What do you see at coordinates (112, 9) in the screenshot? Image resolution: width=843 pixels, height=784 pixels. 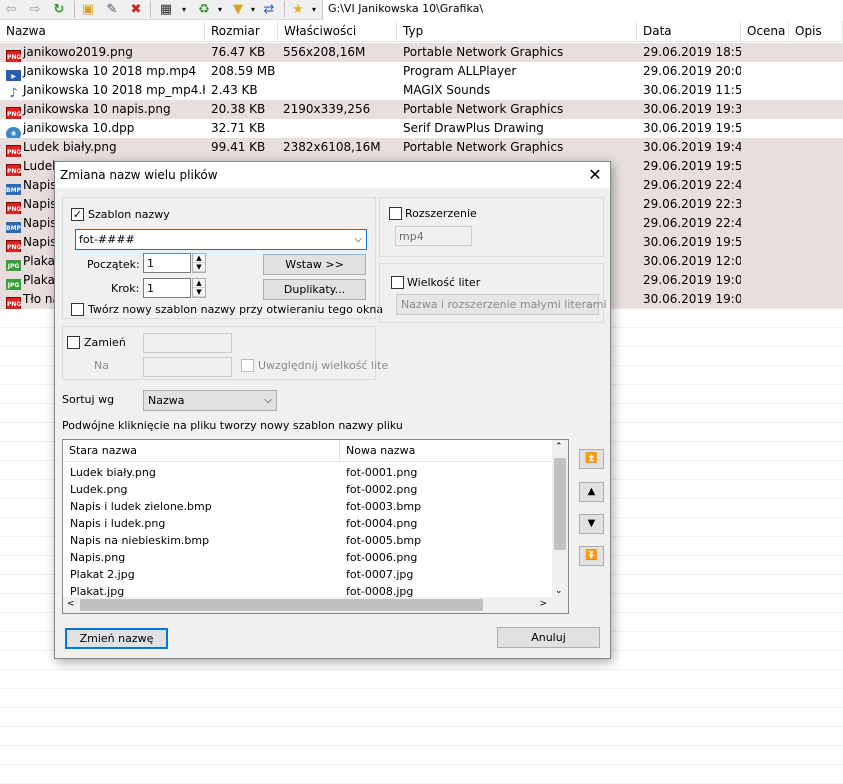 I see `edit-icon: ✎` at bounding box center [112, 9].